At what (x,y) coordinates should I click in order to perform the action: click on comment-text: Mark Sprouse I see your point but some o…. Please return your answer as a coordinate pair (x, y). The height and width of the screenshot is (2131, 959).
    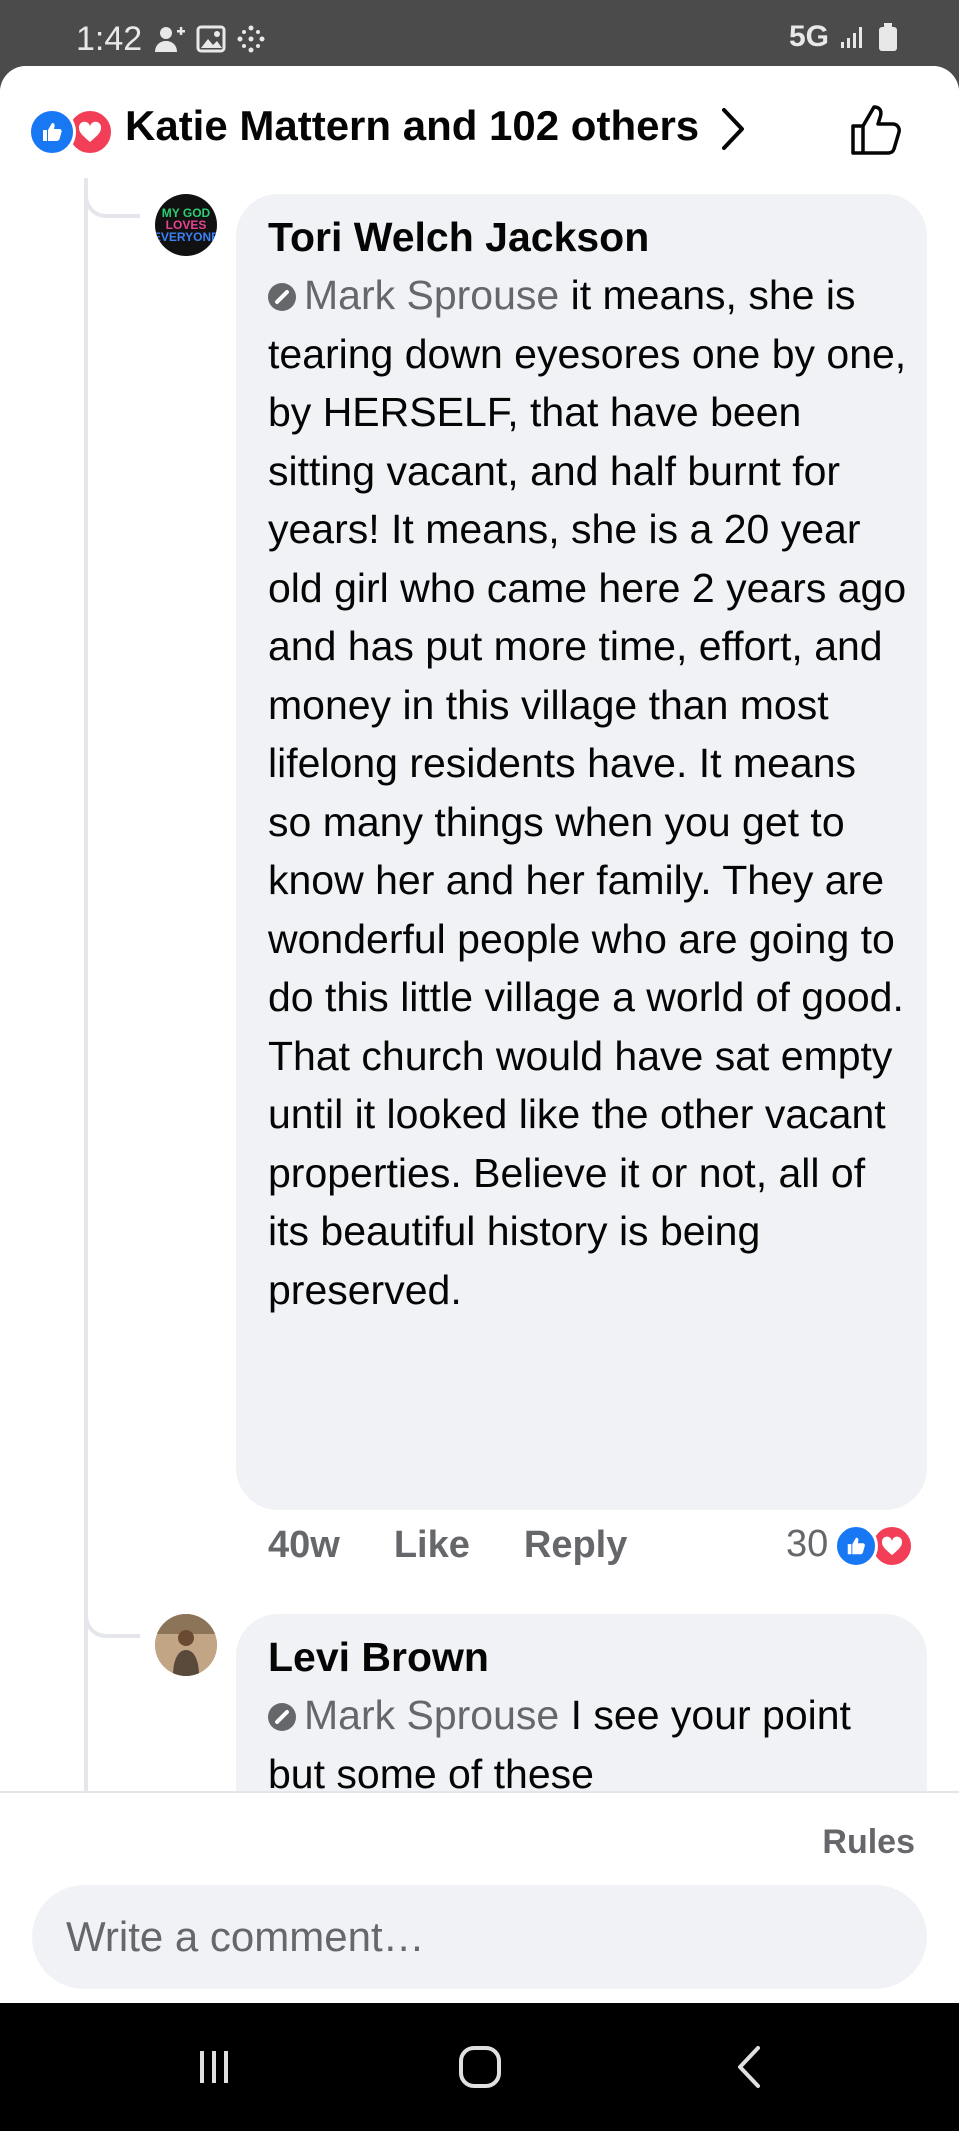
    Looking at the image, I should click on (588, 1744).